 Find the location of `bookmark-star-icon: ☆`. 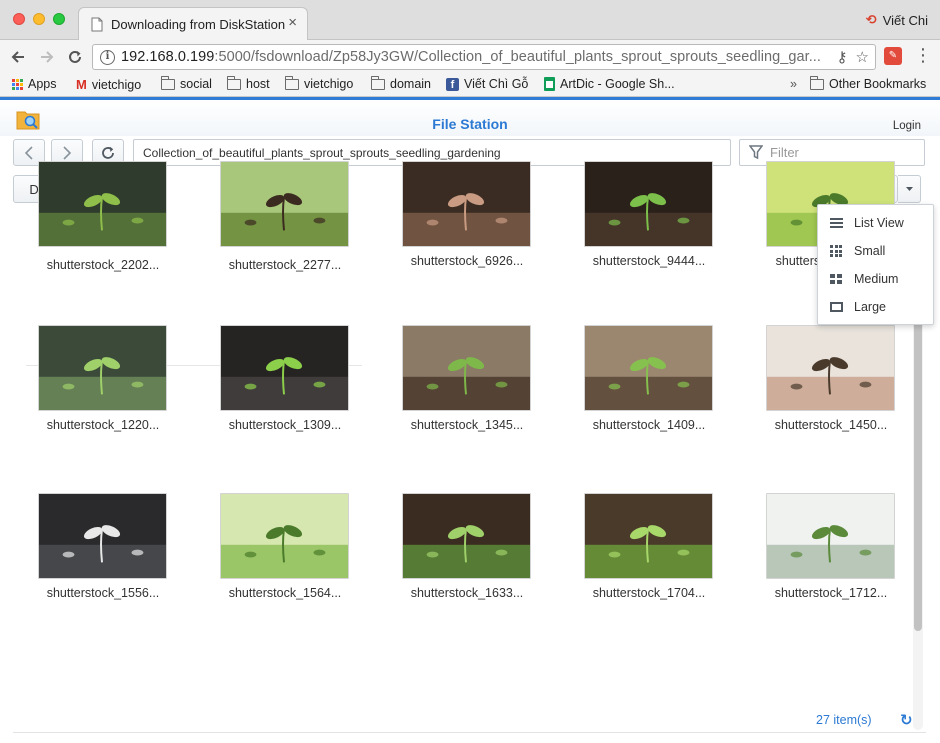

bookmark-star-icon: ☆ is located at coordinates (862, 57).